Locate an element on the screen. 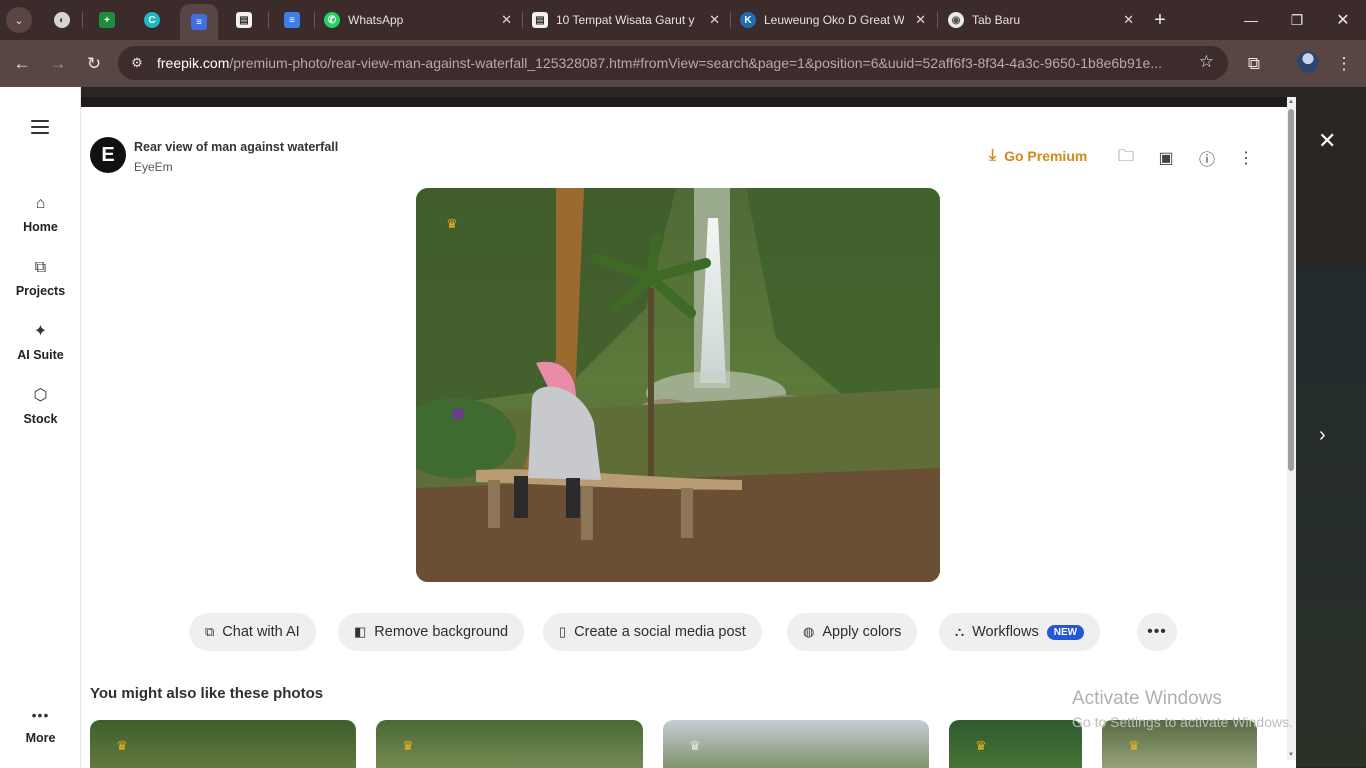 This screenshot has height=768, width=1366. phone-icon: ▯ is located at coordinates (563, 631).